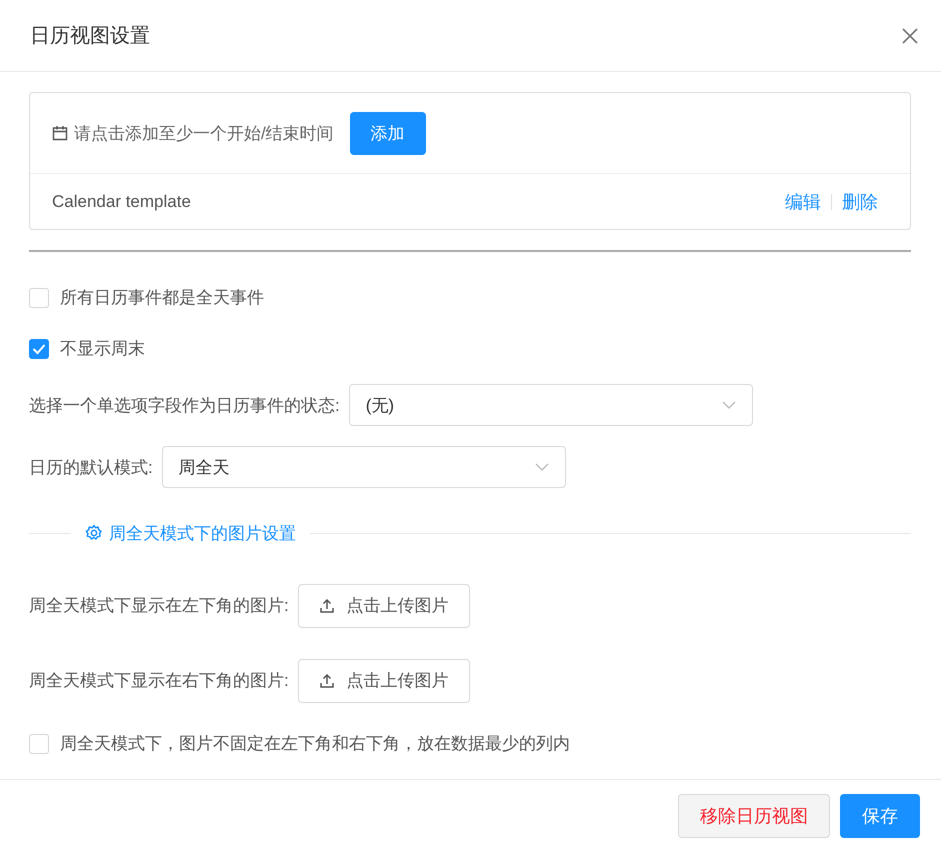 This screenshot has width=941, height=845. I want to click on field-label: 日历的默认模式:, so click(91, 467).